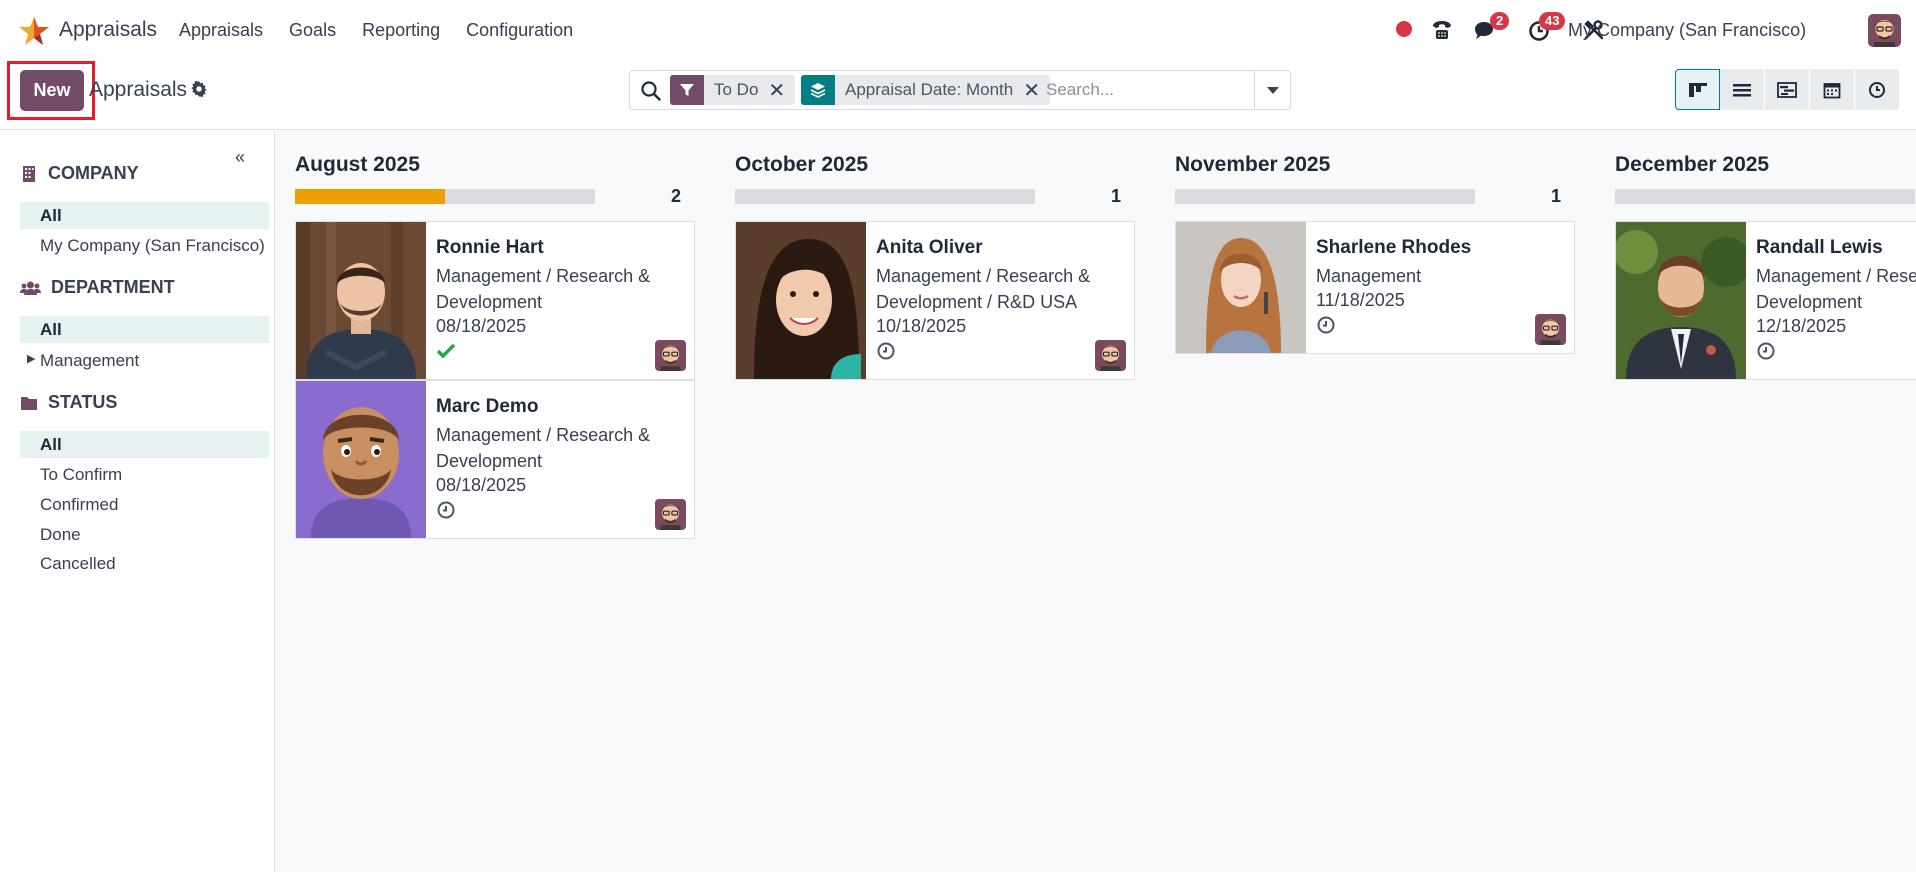 This screenshot has height=872, width=1916. What do you see at coordinates (312, 30) in the screenshot?
I see `menu-goals: Goals` at bounding box center [312, 30].